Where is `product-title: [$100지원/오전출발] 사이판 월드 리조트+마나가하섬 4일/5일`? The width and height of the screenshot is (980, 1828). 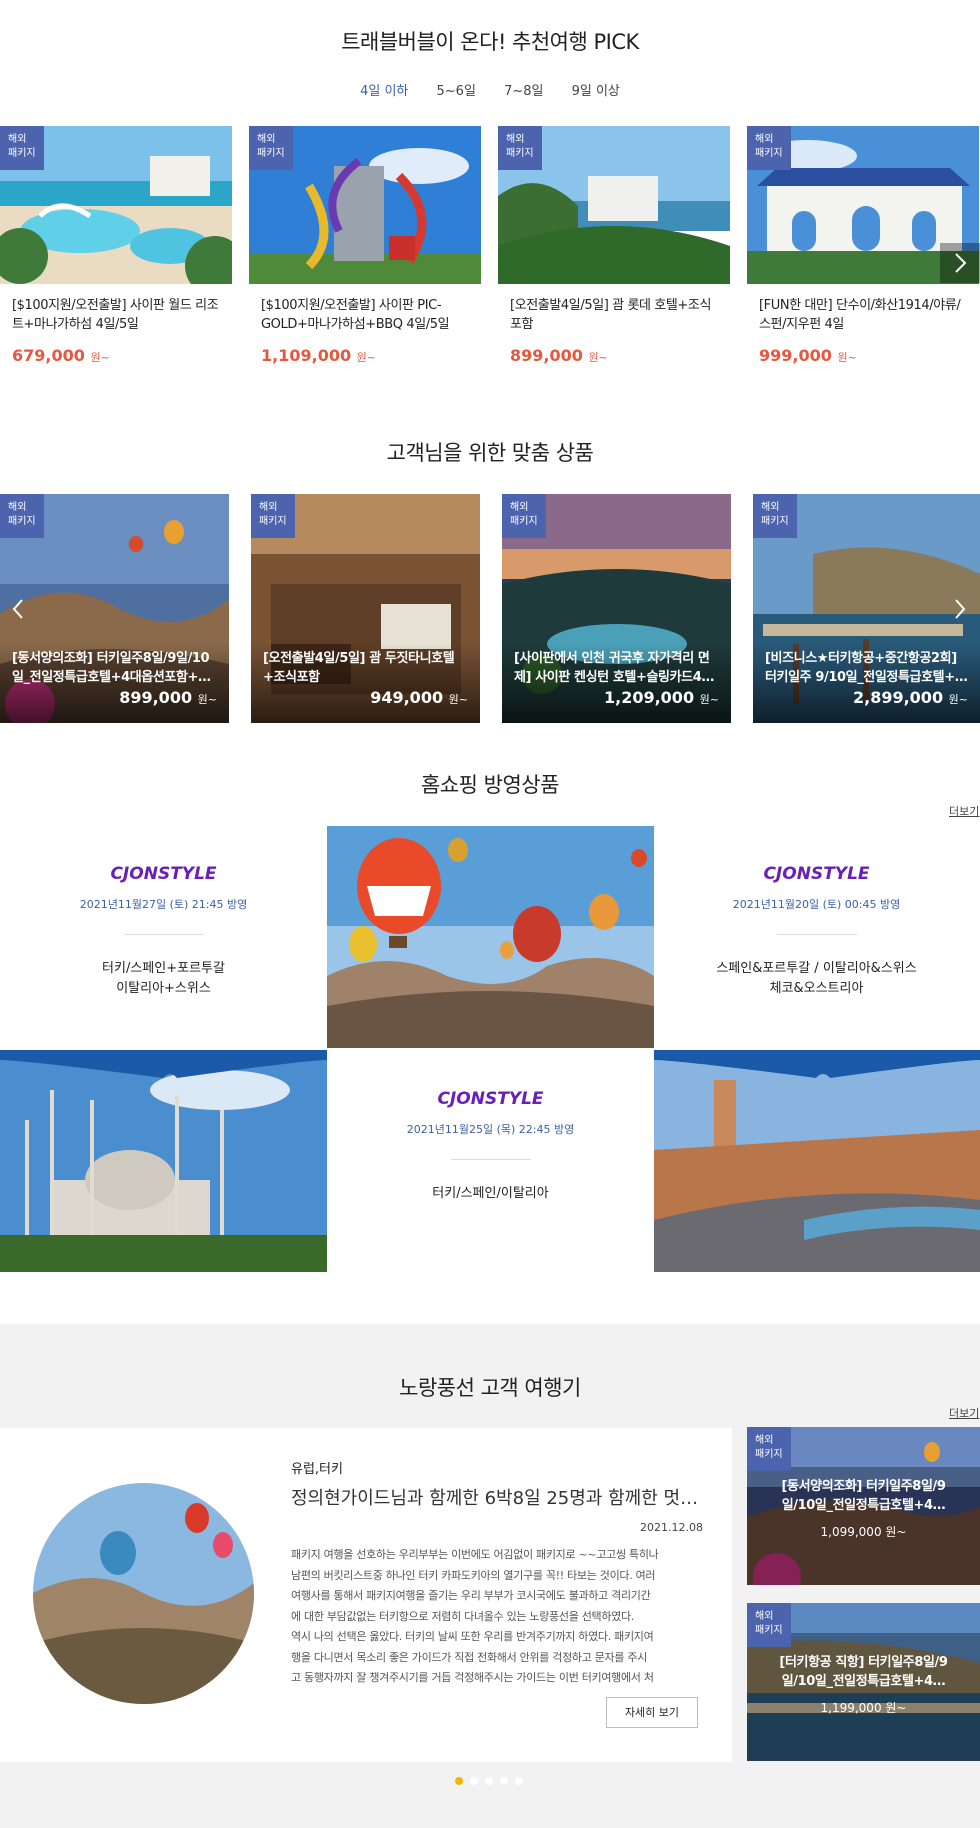
product-title: [$100지원/오전출발] 사이판 월드 리조트+마나가하섬 4일/5일 is located at coordinates (115, 315).